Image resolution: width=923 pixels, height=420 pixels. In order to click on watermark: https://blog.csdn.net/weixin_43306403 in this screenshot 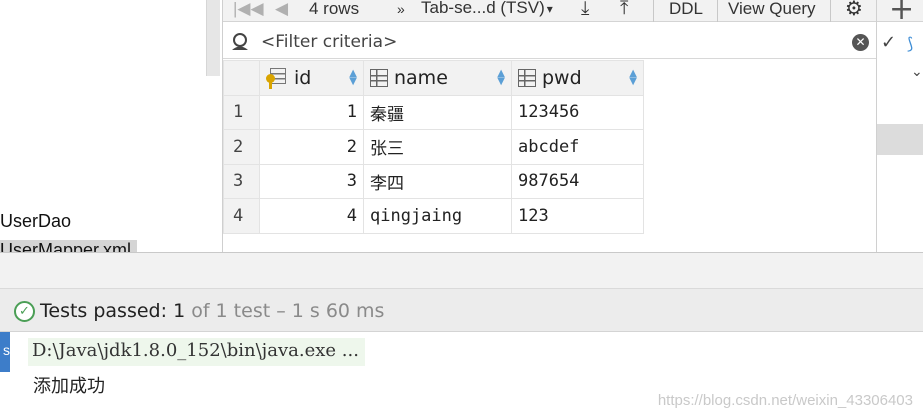, I will do `click(785, 400)`.